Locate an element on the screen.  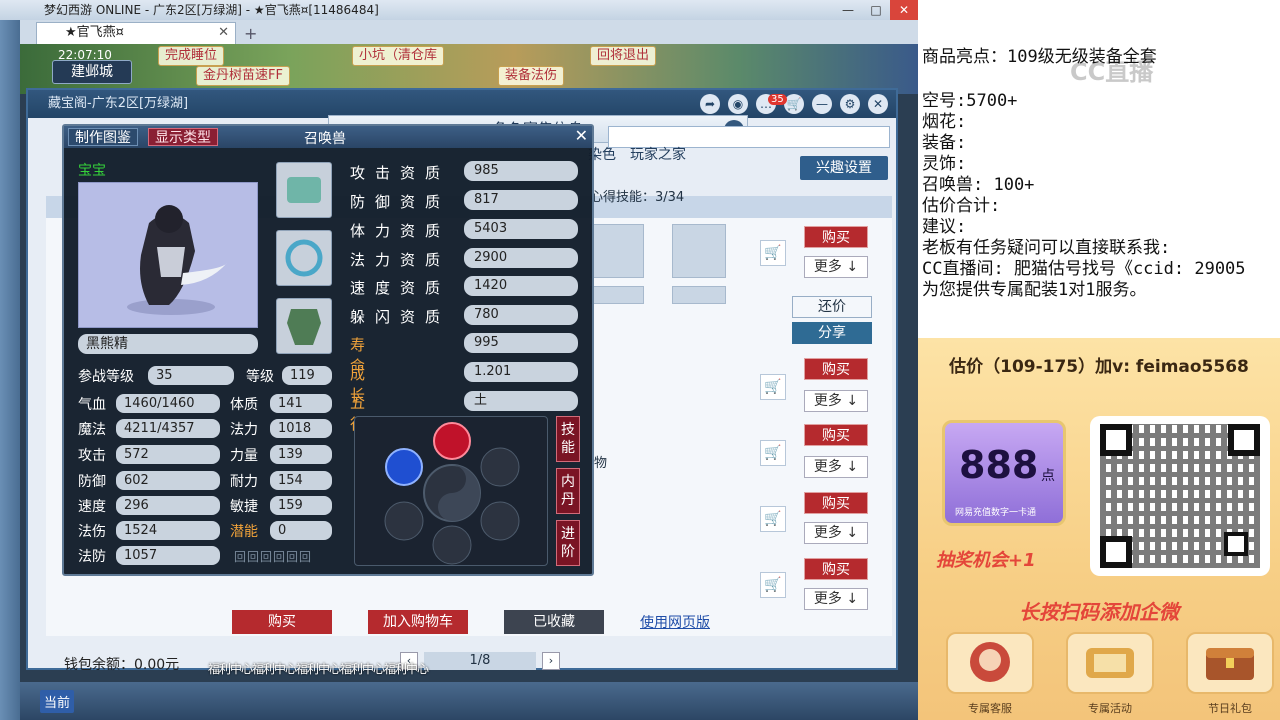
buy-now-button: 购买 is located at coordinates (282, 622).